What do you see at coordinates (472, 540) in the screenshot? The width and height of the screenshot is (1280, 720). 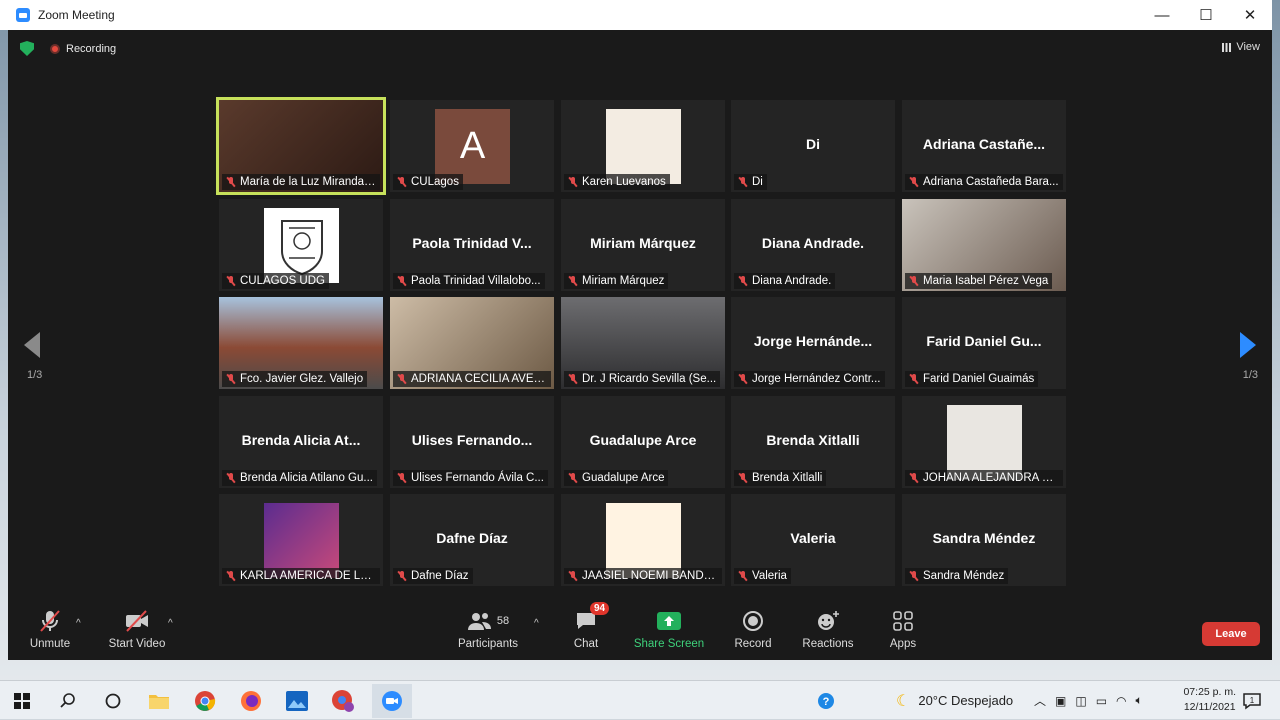 I see `participant-tile: Dafne Díaz Dafne Díaz` at bounding box center [472, 540].